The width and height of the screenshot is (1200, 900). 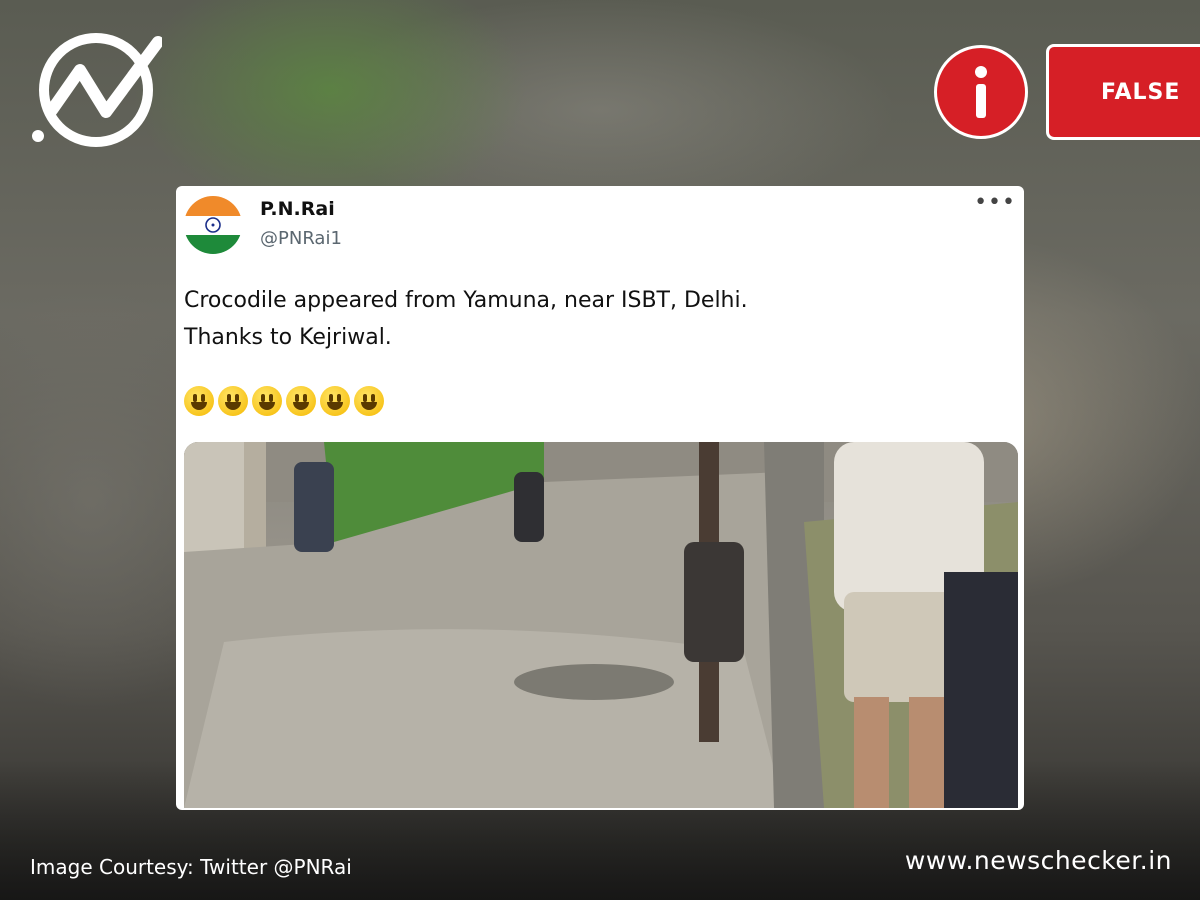 I want to click on more-options-icon: •••, so click(x=995, y=202).